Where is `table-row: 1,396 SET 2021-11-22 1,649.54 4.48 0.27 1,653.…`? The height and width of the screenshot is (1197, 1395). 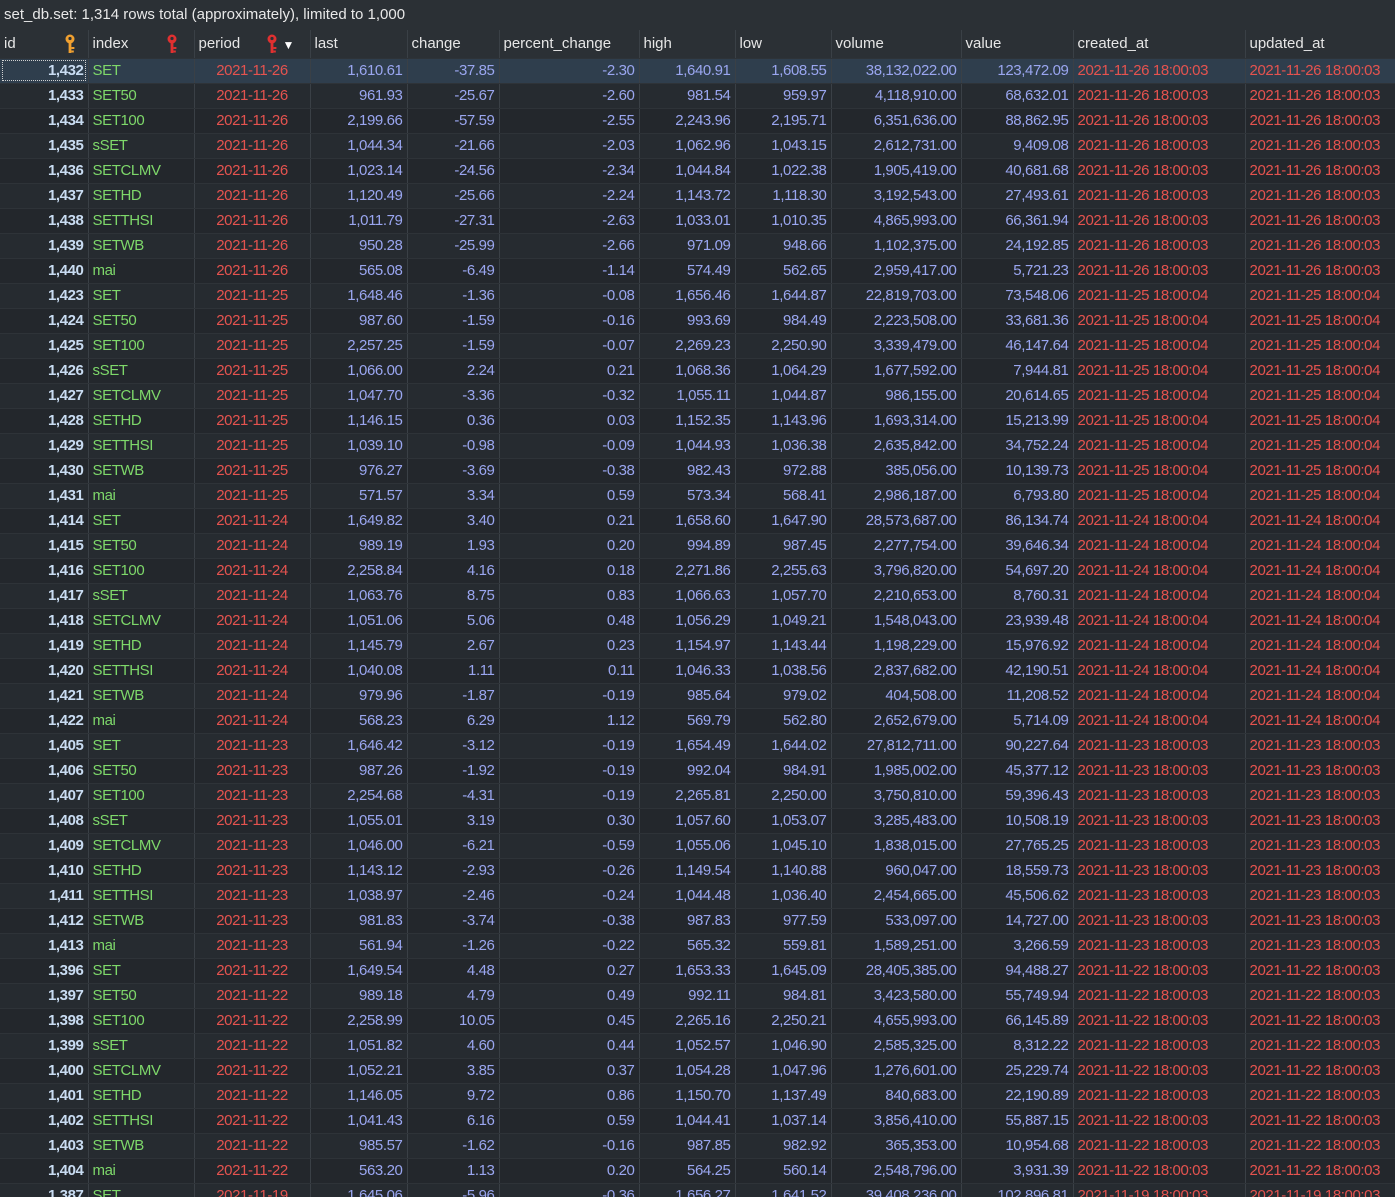 table-row: 1,396 SET 2021-11-22 1,649.54 4.48 0.27 1,653.… is located at coordinates (697, 971).